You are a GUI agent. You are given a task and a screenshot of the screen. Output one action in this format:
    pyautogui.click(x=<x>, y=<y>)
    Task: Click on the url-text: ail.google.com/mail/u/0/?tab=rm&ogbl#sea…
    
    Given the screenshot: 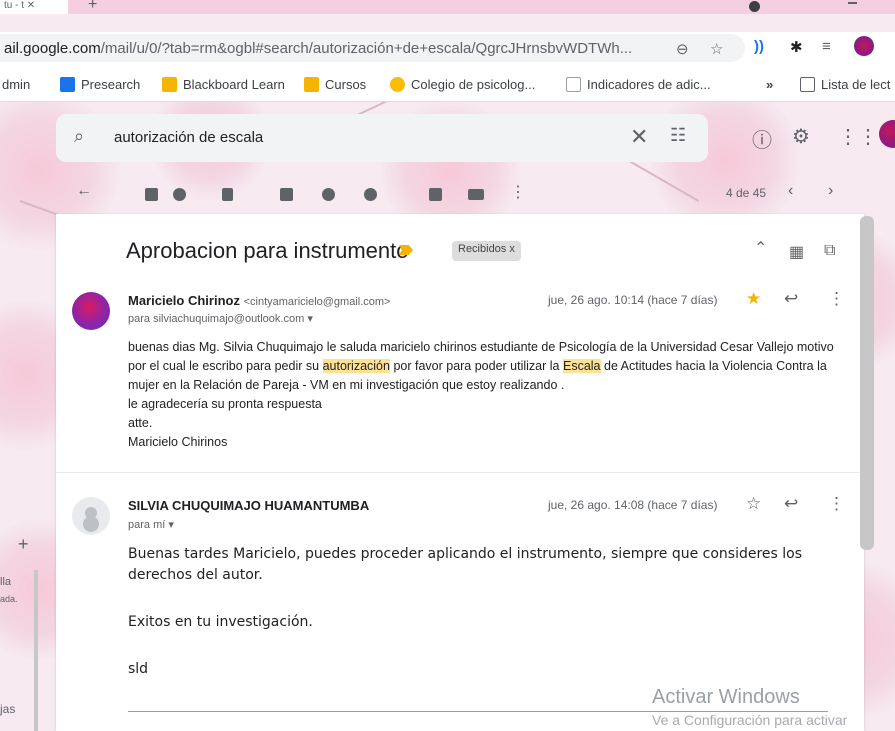 What is the action you would take?
    pyautogui.click(x=318, y=48)
    